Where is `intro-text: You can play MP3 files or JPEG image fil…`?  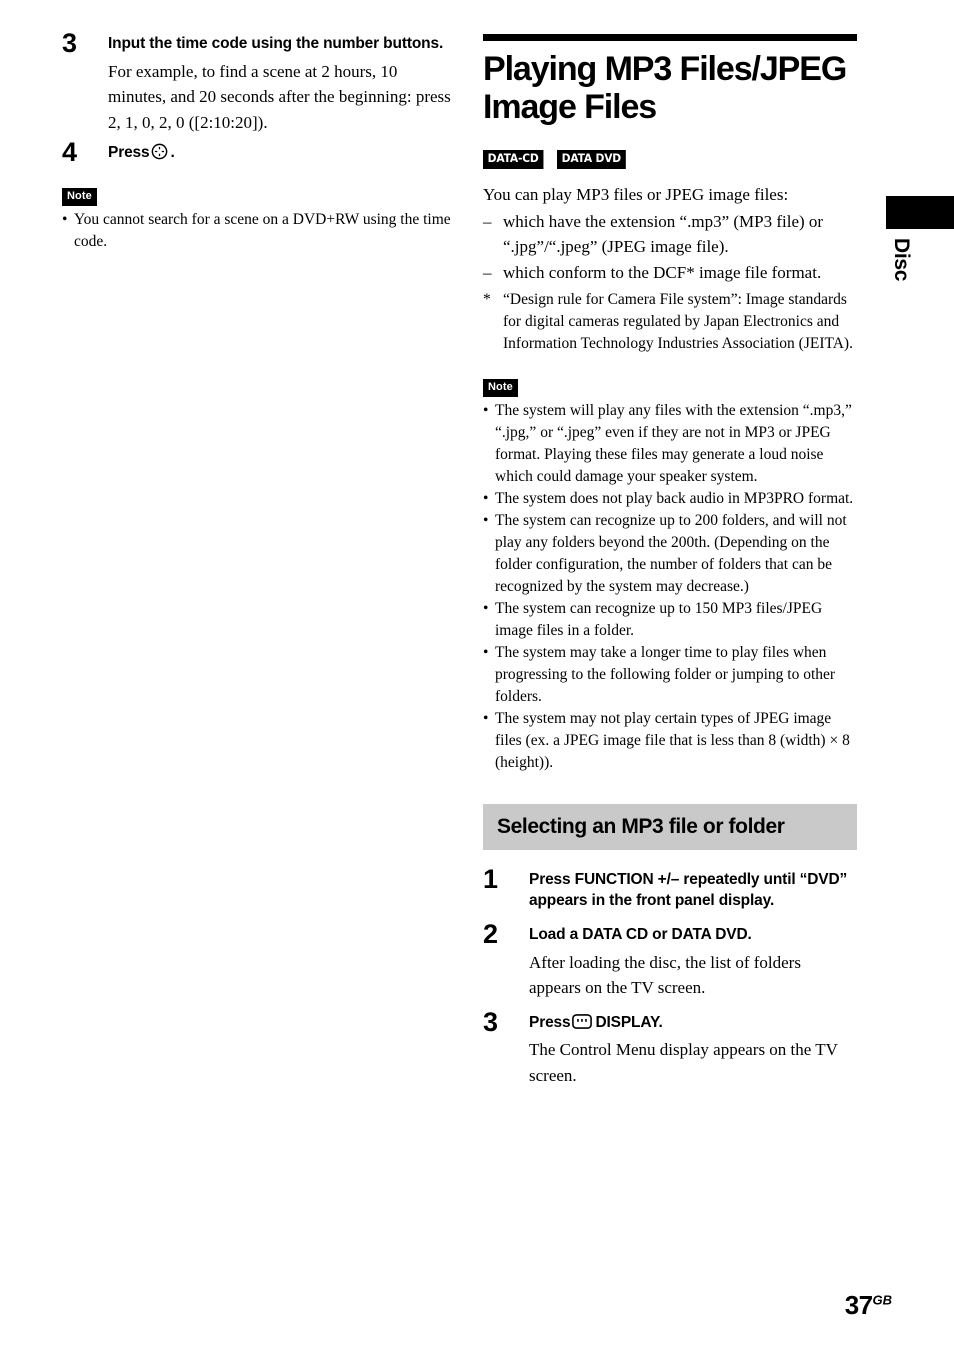 intro-text: You can play MP3 files or JPEG image fil… is located at coordinates (636, 194).